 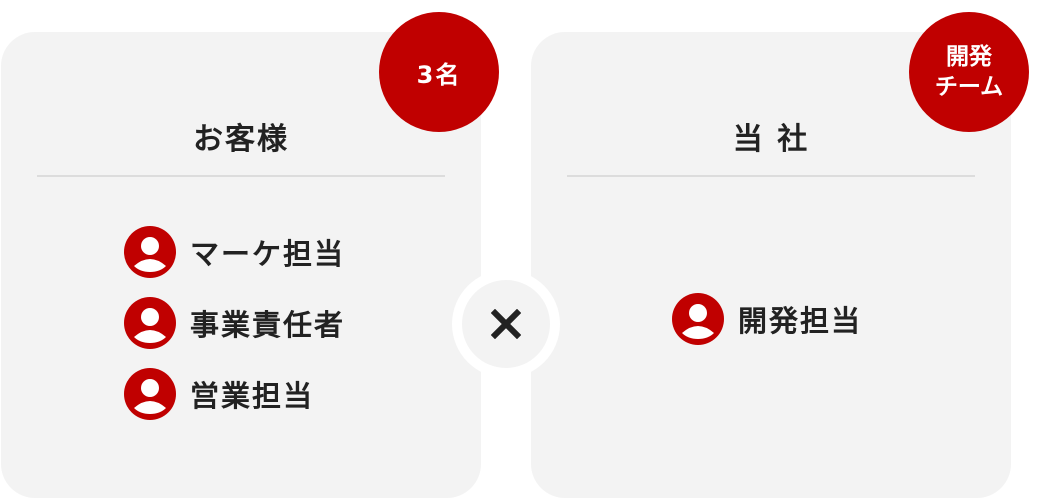 What do you see at coordinates (969, 57) in the screenshot?
I see `team-badge-line-1: 開発` at bounding box center [969, 57].